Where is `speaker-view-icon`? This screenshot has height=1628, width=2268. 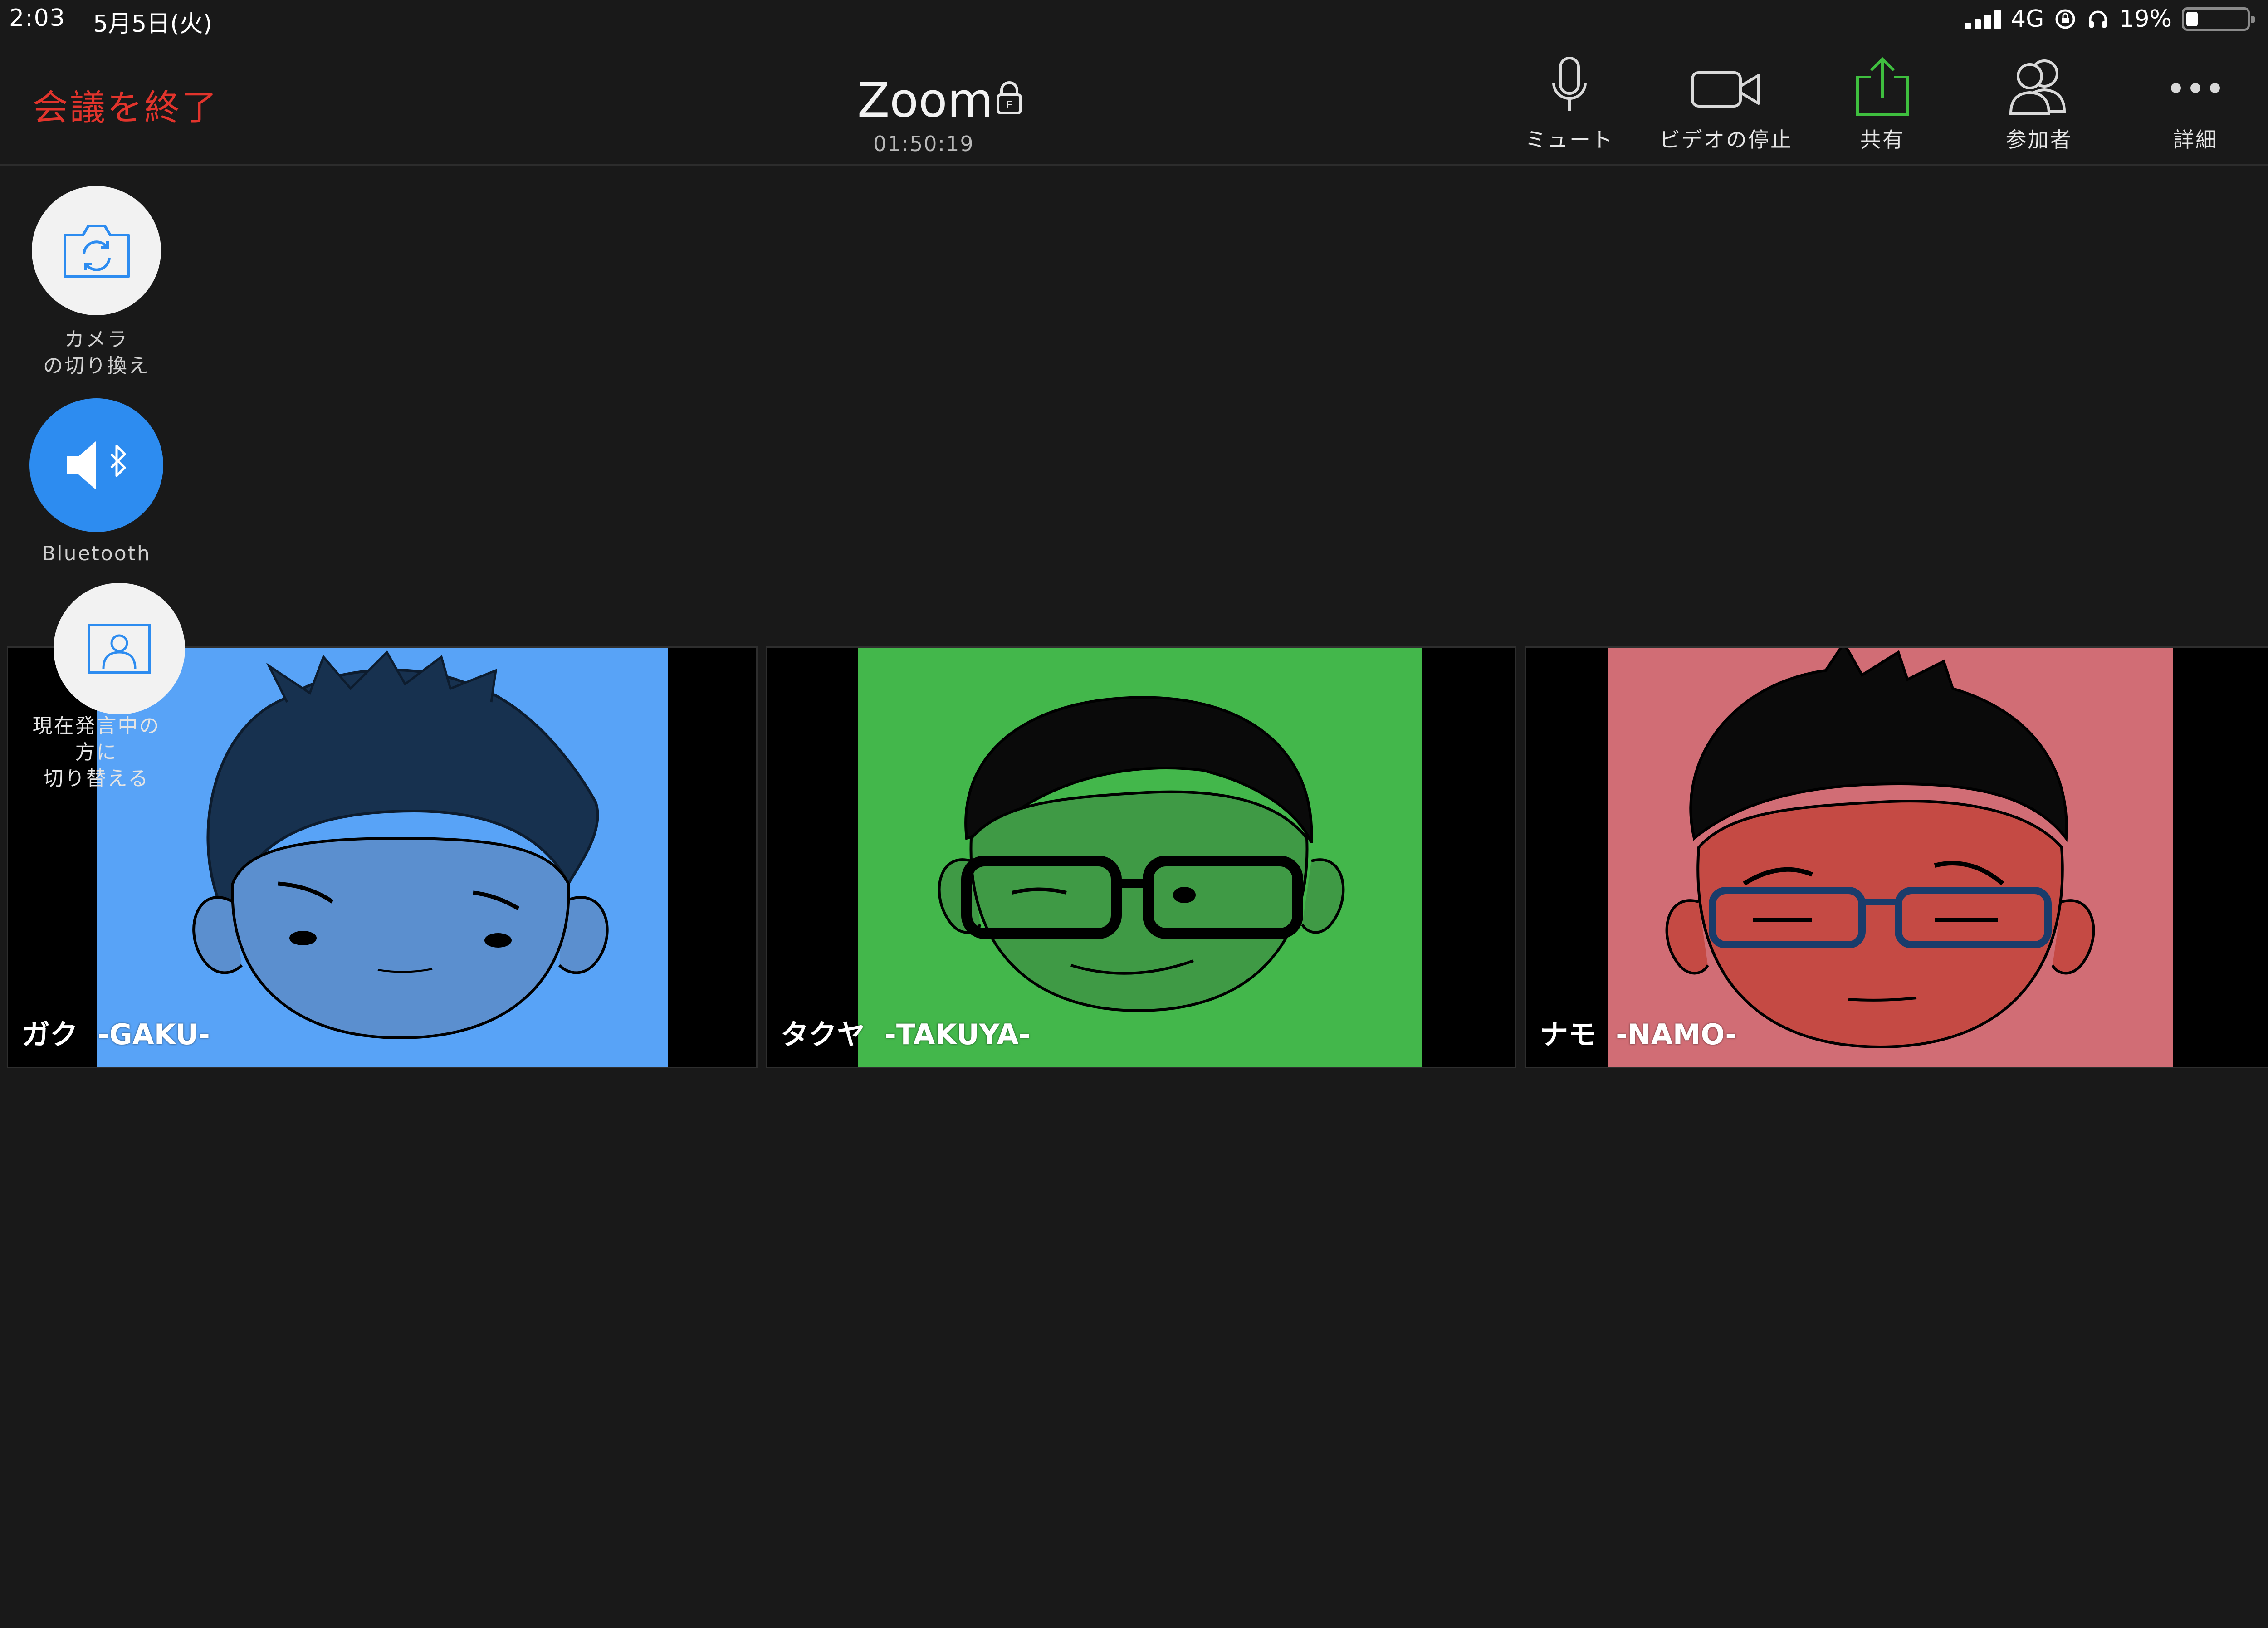
speaker-view-icon is located at coordinates (119, 649).